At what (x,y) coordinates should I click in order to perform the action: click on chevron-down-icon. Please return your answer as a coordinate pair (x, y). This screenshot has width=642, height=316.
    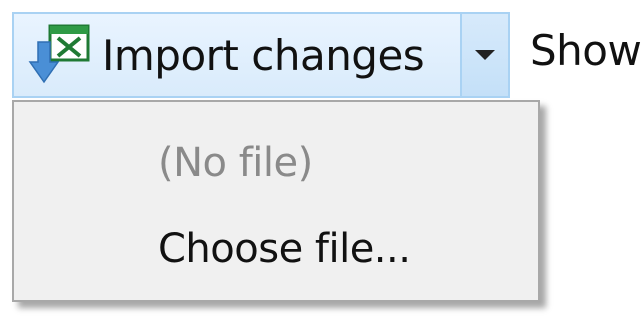
    Looking at the image, I should click on (485, 55).